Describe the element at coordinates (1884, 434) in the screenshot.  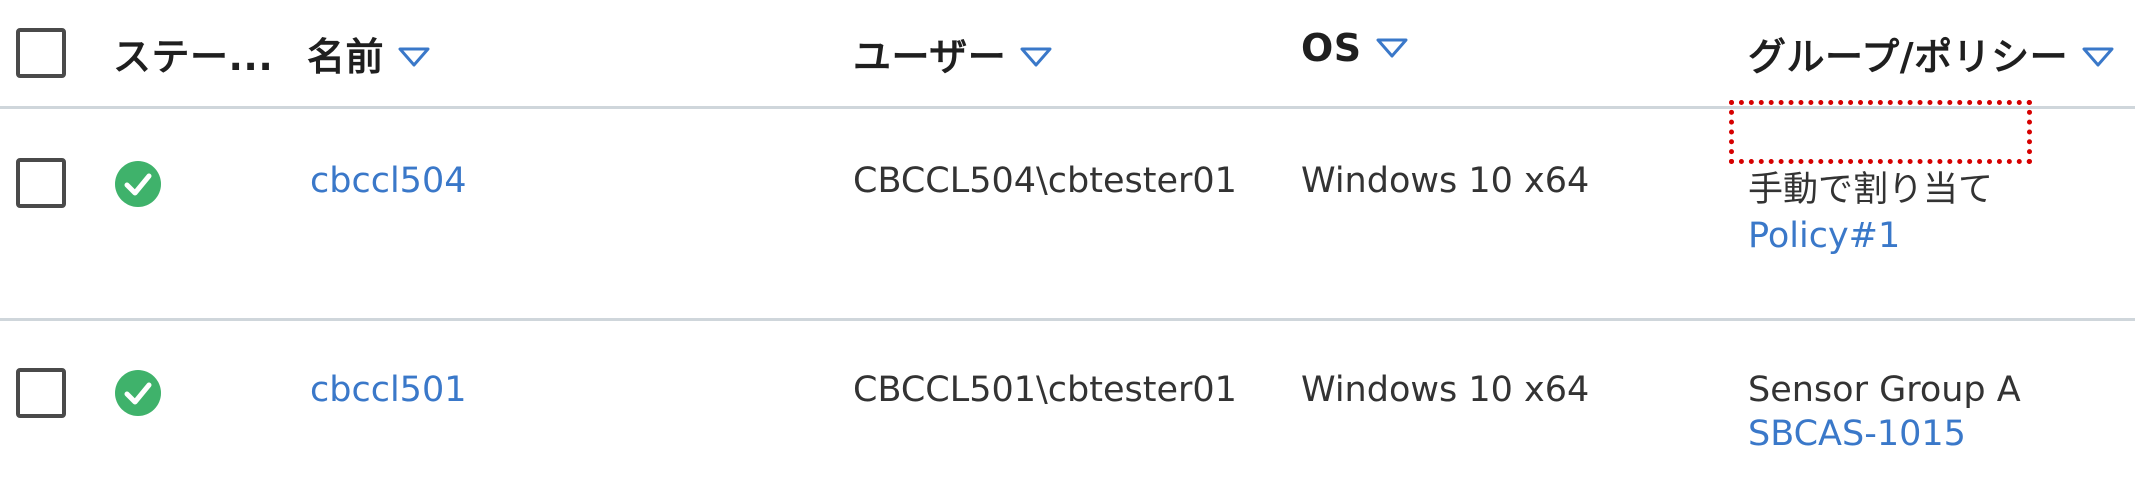
I see `policy-link: SBCAS-1015` at that location.